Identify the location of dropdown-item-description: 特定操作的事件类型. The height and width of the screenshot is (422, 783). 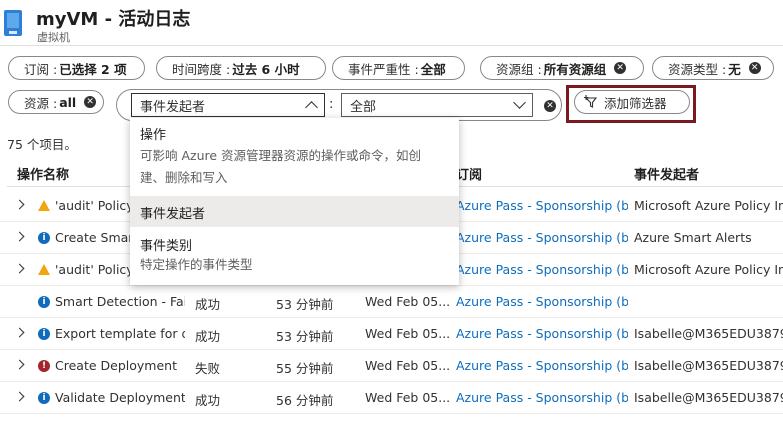
(196, 264).